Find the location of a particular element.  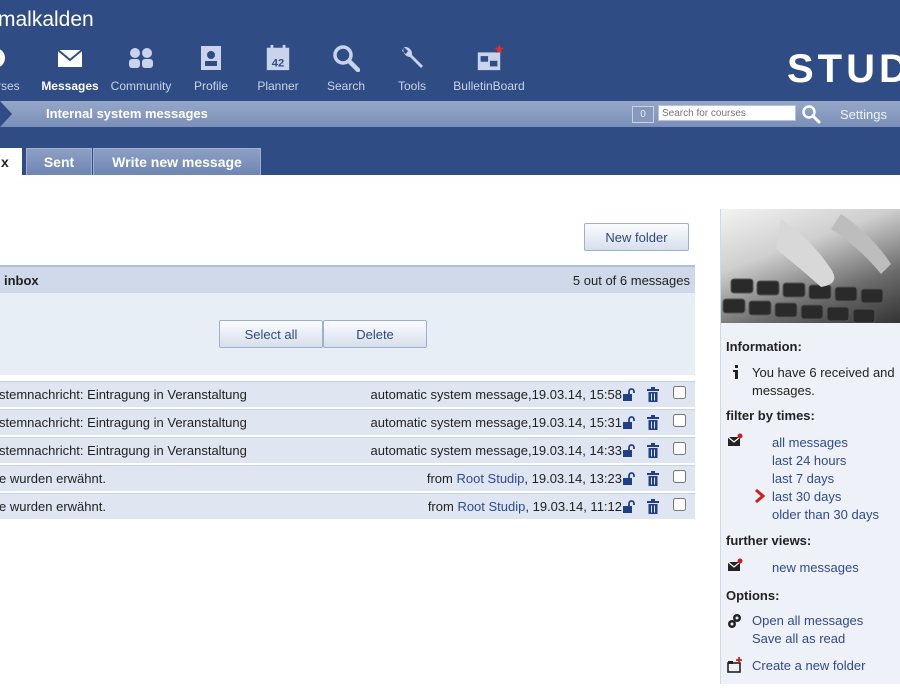

filter-last-24-hours: last 24 hours is located at coordinates (809, 460).